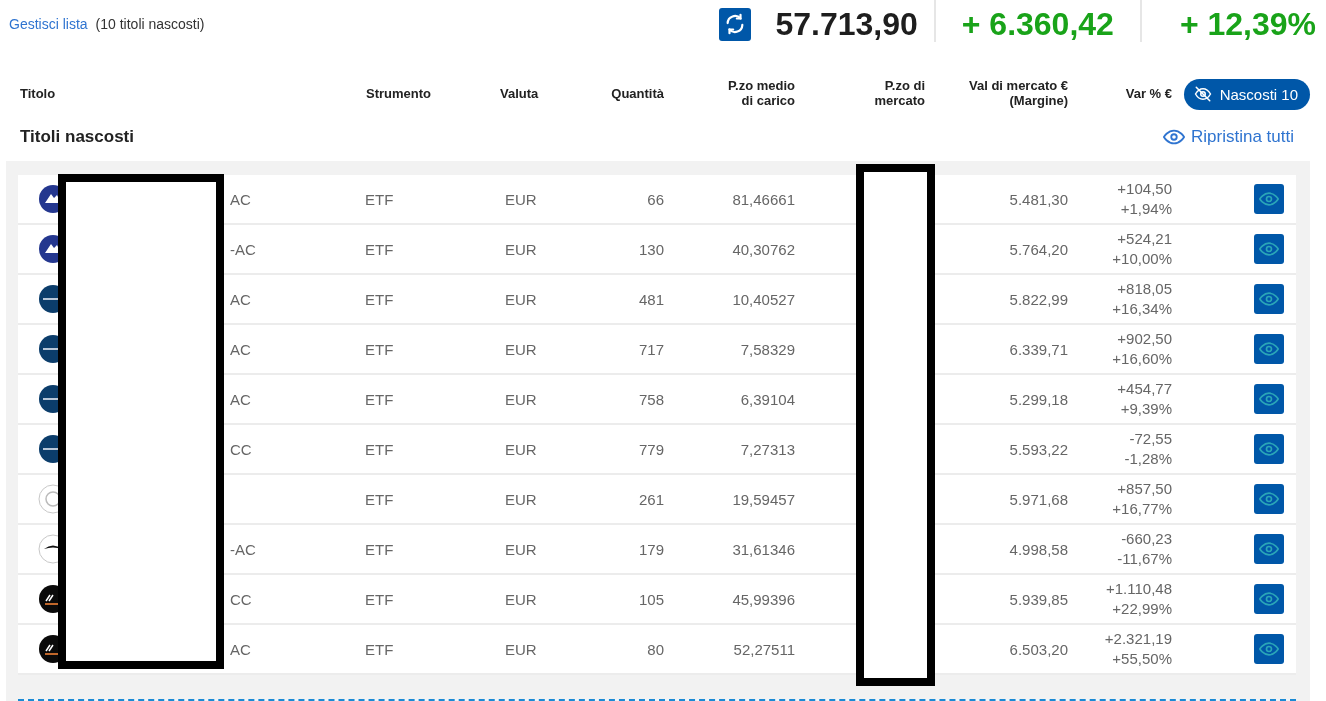 This screenshot has width=1326, height=701. I want to click on variation-percent: +1,94%, so click(1146, 209).